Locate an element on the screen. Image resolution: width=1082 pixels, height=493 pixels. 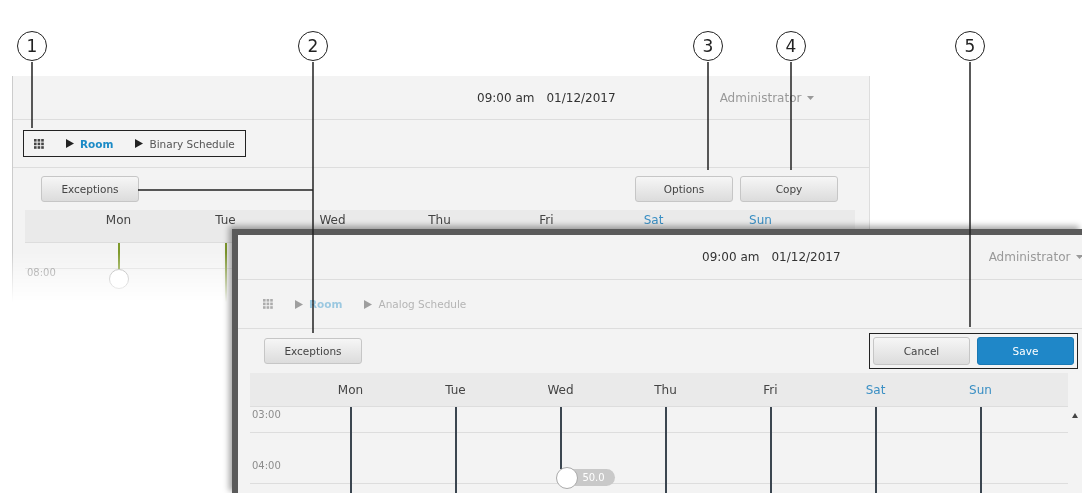
scroll-up-icon is located at coordinates (1075, 415).